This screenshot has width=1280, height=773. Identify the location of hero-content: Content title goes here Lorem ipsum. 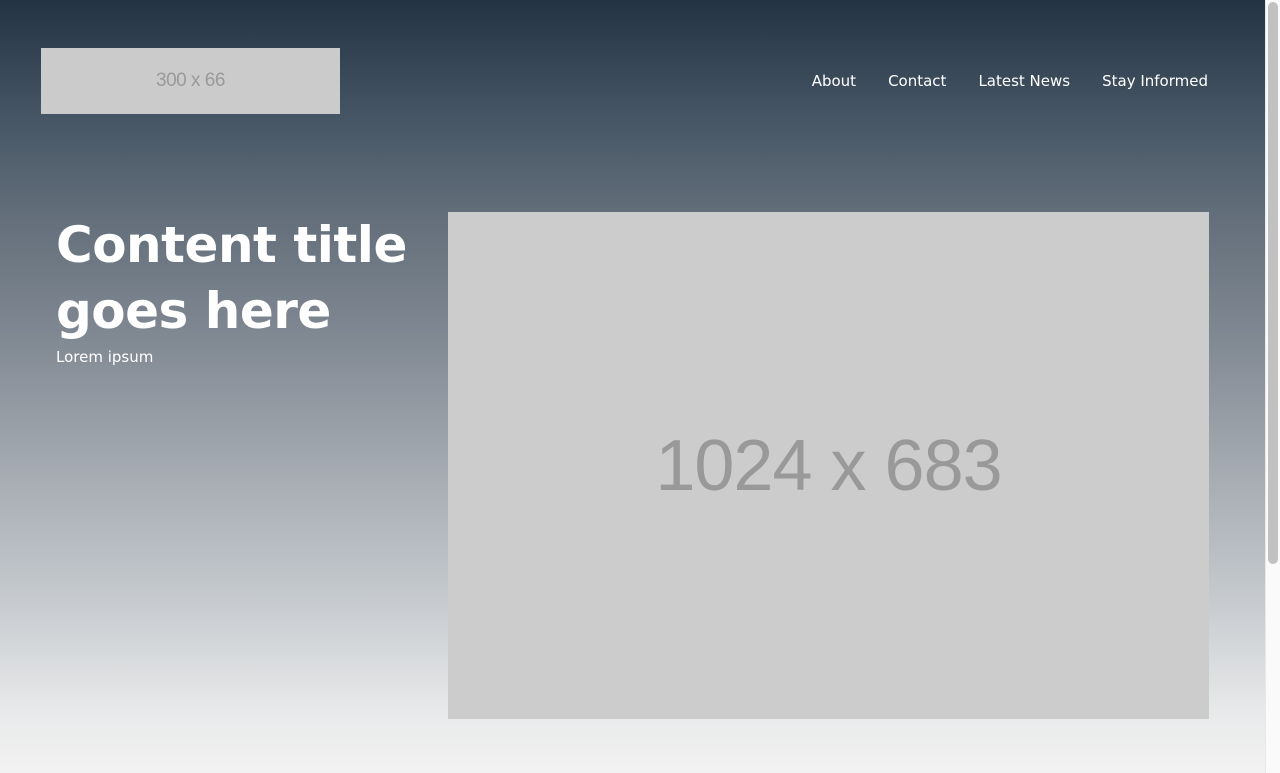
(236, 290).